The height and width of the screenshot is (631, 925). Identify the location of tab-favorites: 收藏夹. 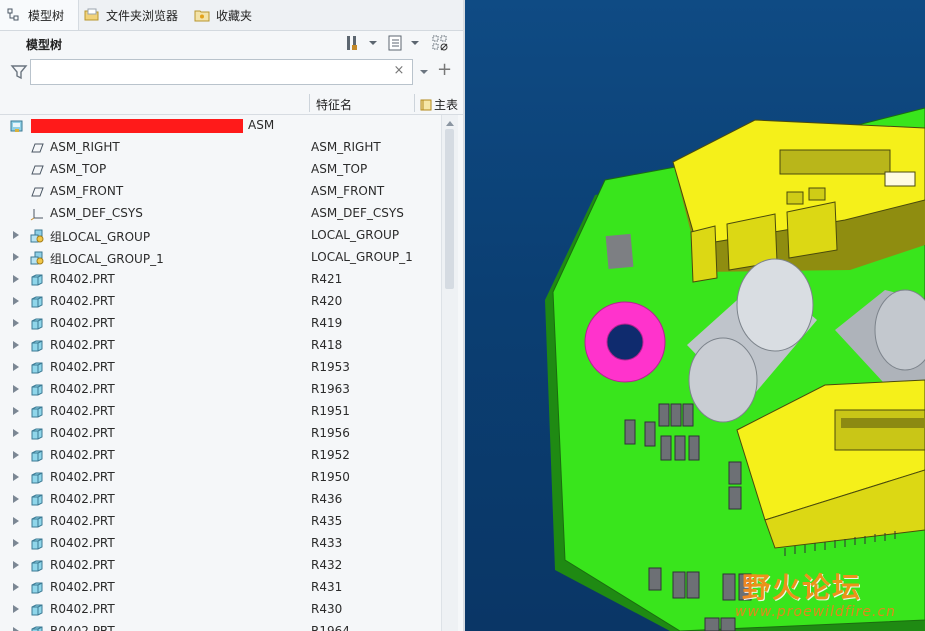
(223, 15).